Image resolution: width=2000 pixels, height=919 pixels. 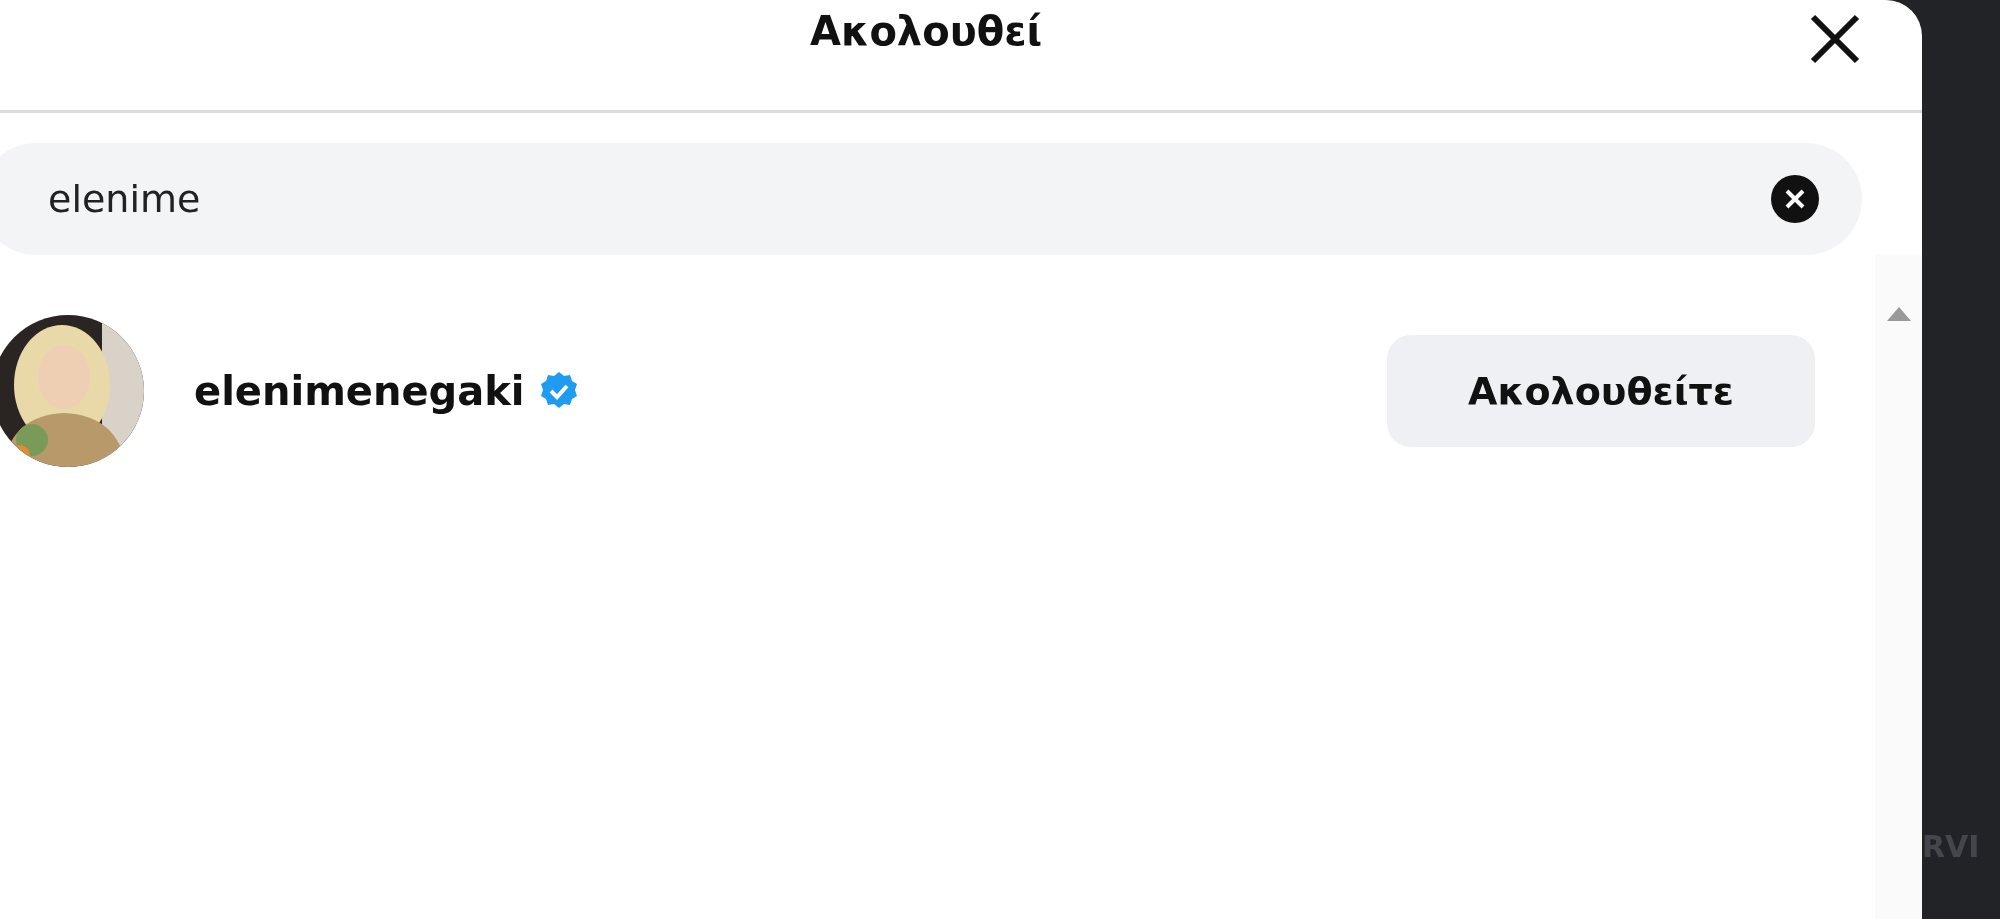 What do you see at coordinates (931, 199) in the screenshot?
I see `search-field: elenime` at bounding box center [931, 199].